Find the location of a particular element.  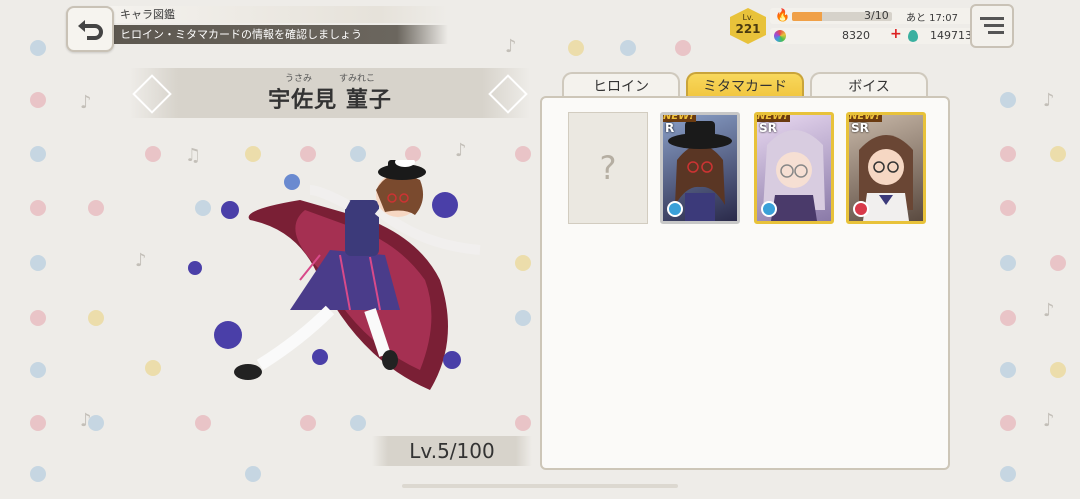

tab-voice-label: ボイス is located at coordinates (869, 87).